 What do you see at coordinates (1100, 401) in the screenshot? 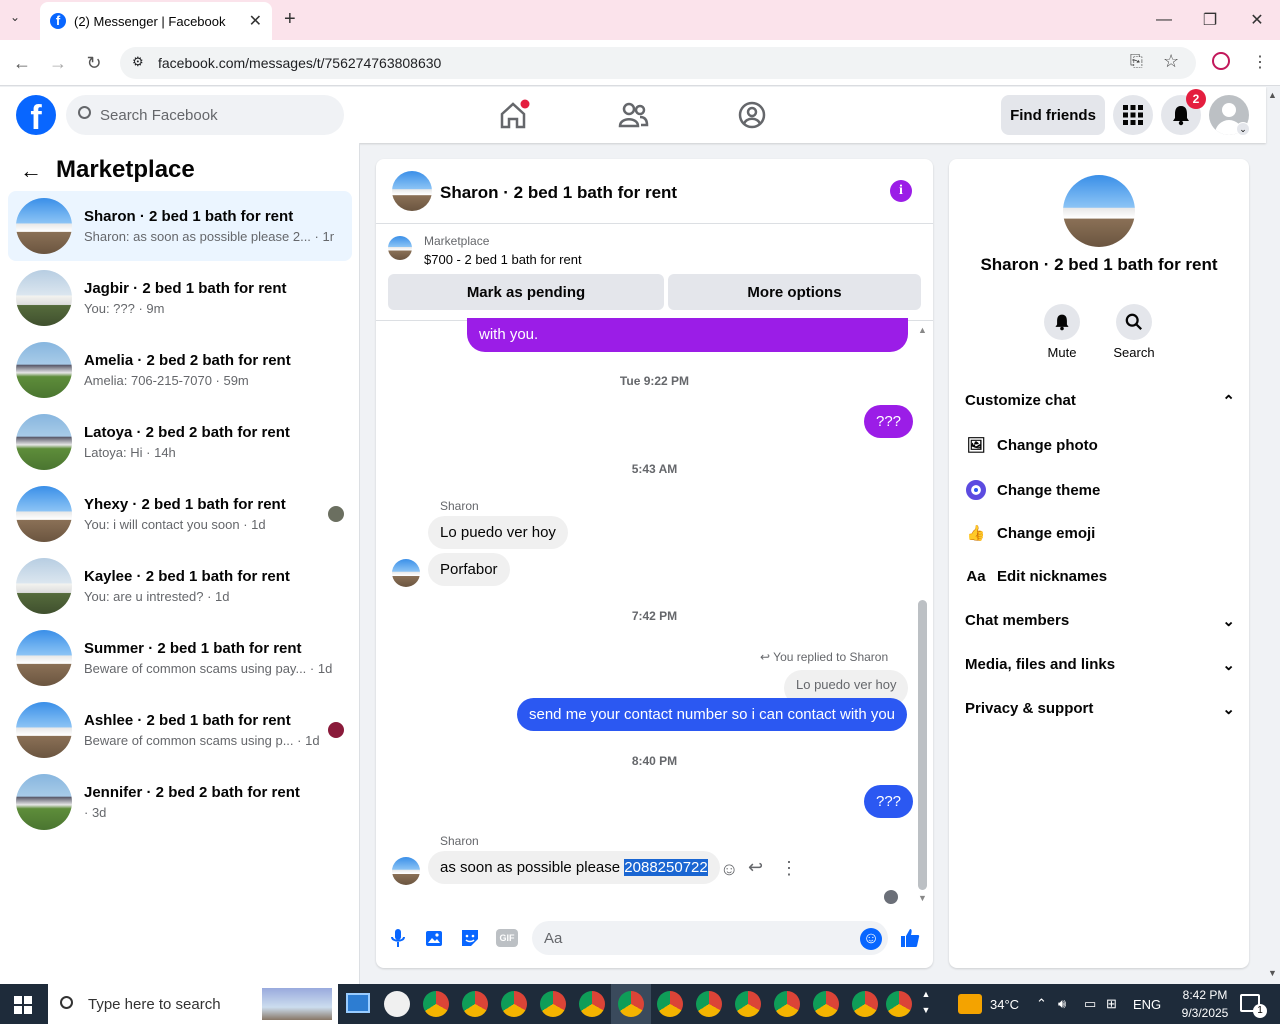
I see `customize-chat-section: Customize chat ⌃` at bounding box center [1100, 401].